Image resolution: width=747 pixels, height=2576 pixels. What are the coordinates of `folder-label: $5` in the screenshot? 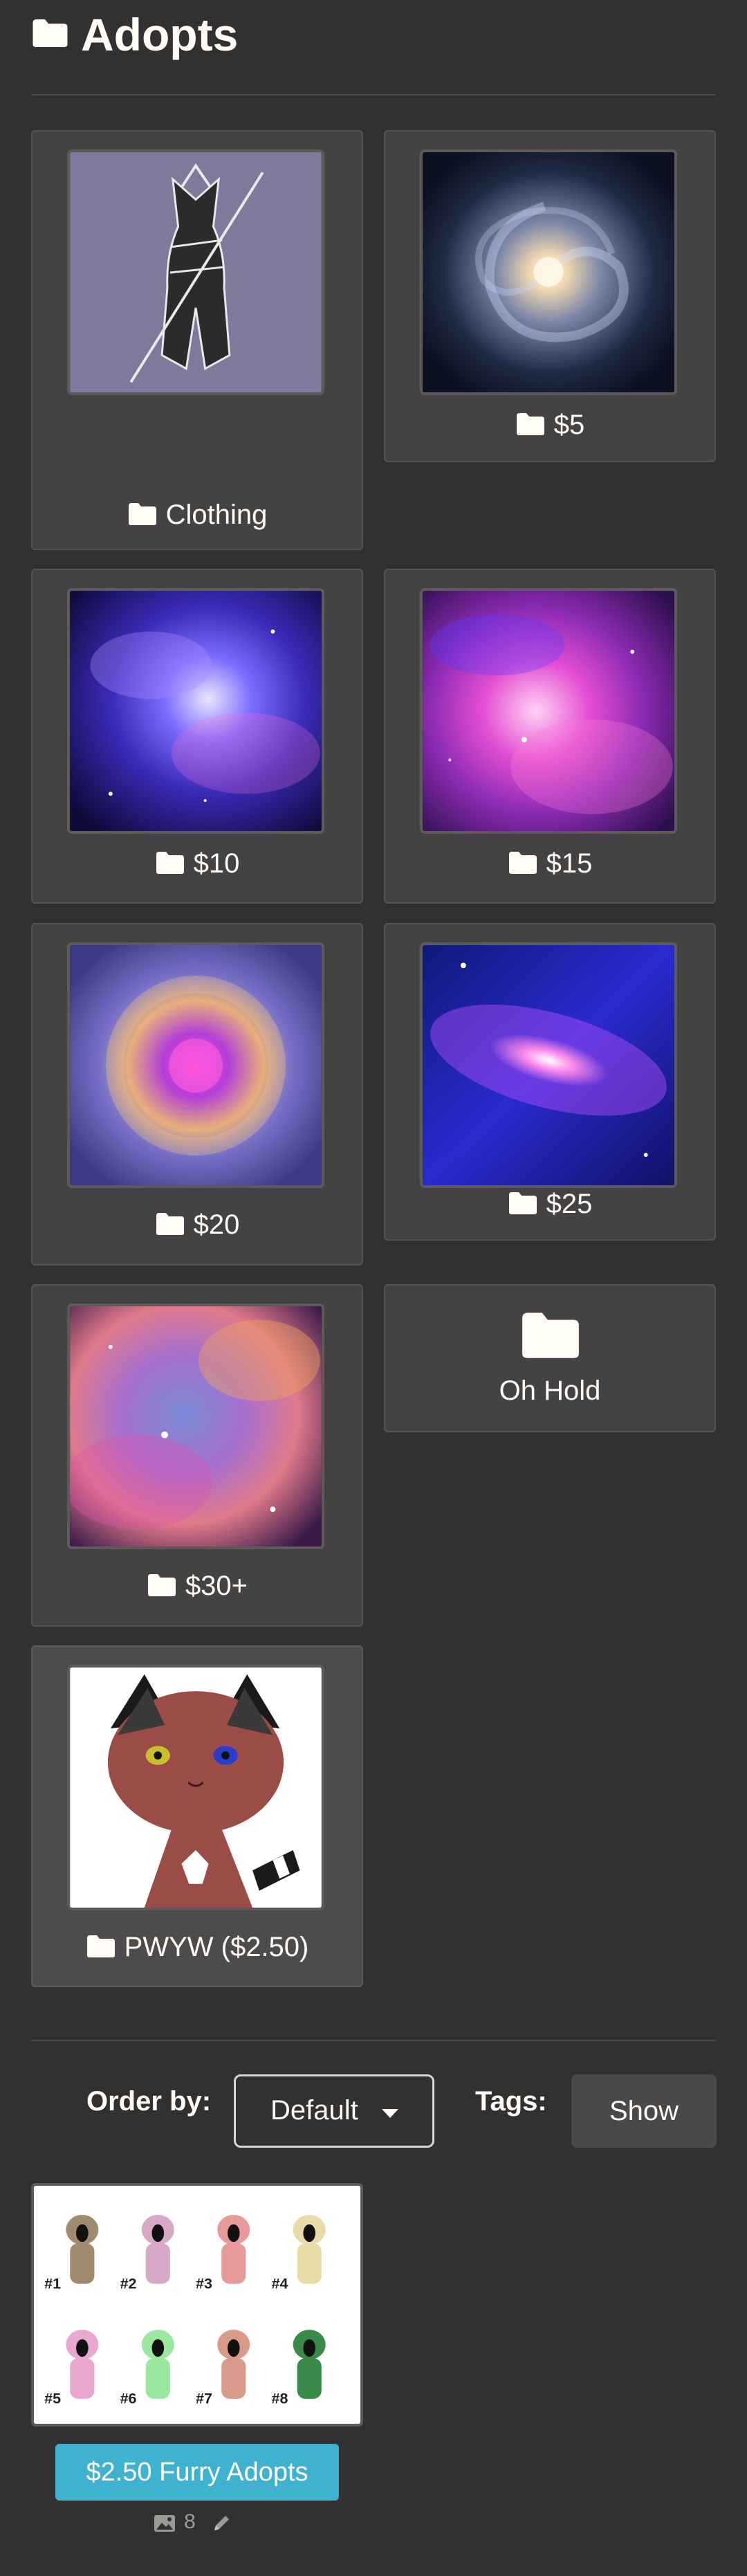 It's located at (549, 424).